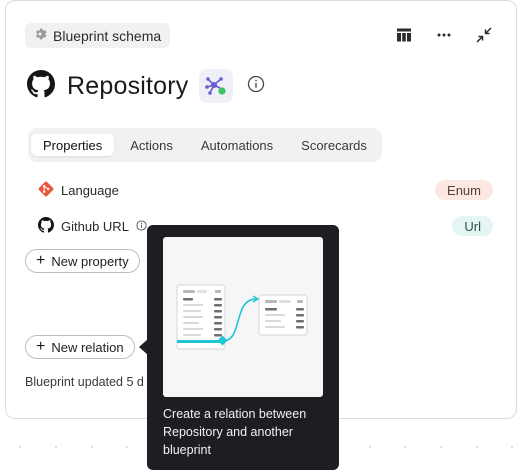 Image resolution: width=521 pixels, height=473 pixels. Describe the element at coordinates (87, 347) in the screenshot. I see `new-relation-label: New relation` at that location.